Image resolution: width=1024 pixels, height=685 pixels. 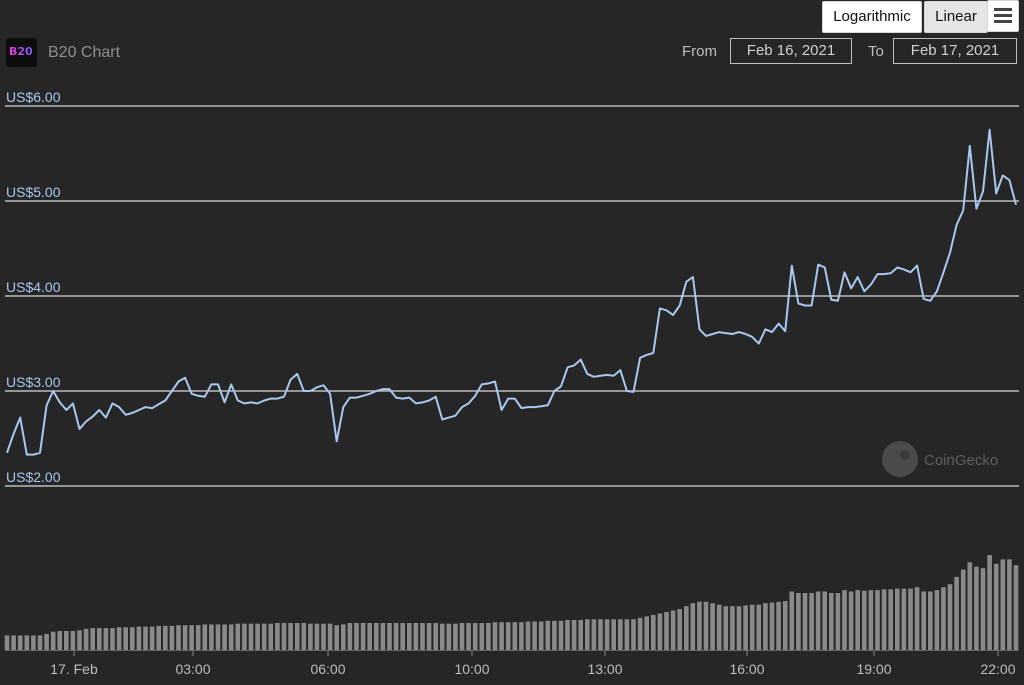 What do you see at coordinates (327, 669) in the screenshot?
I see `x-tick-label: 06:00` at bounding box center [327, 669].